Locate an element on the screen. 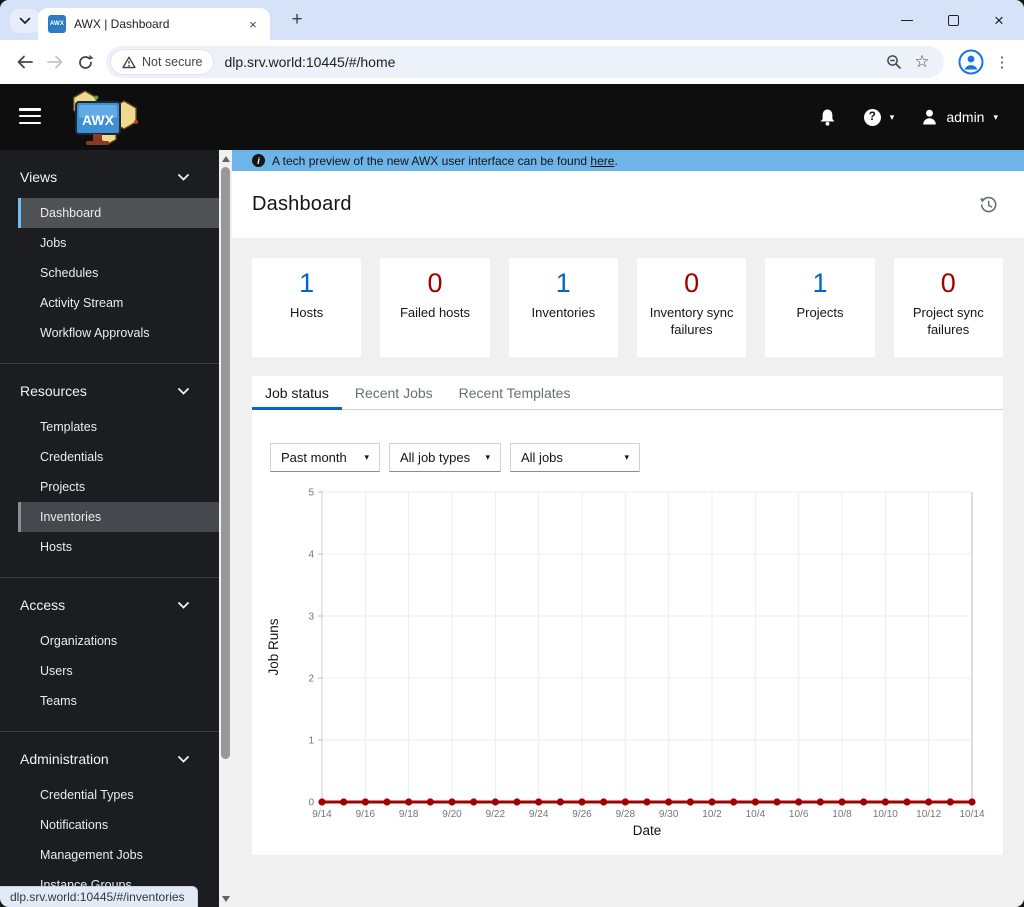 The height and width of the screenshot is (907, 1024). sidebar-item-activity-stream: Activity Stream is located at coordinates (118, 303).